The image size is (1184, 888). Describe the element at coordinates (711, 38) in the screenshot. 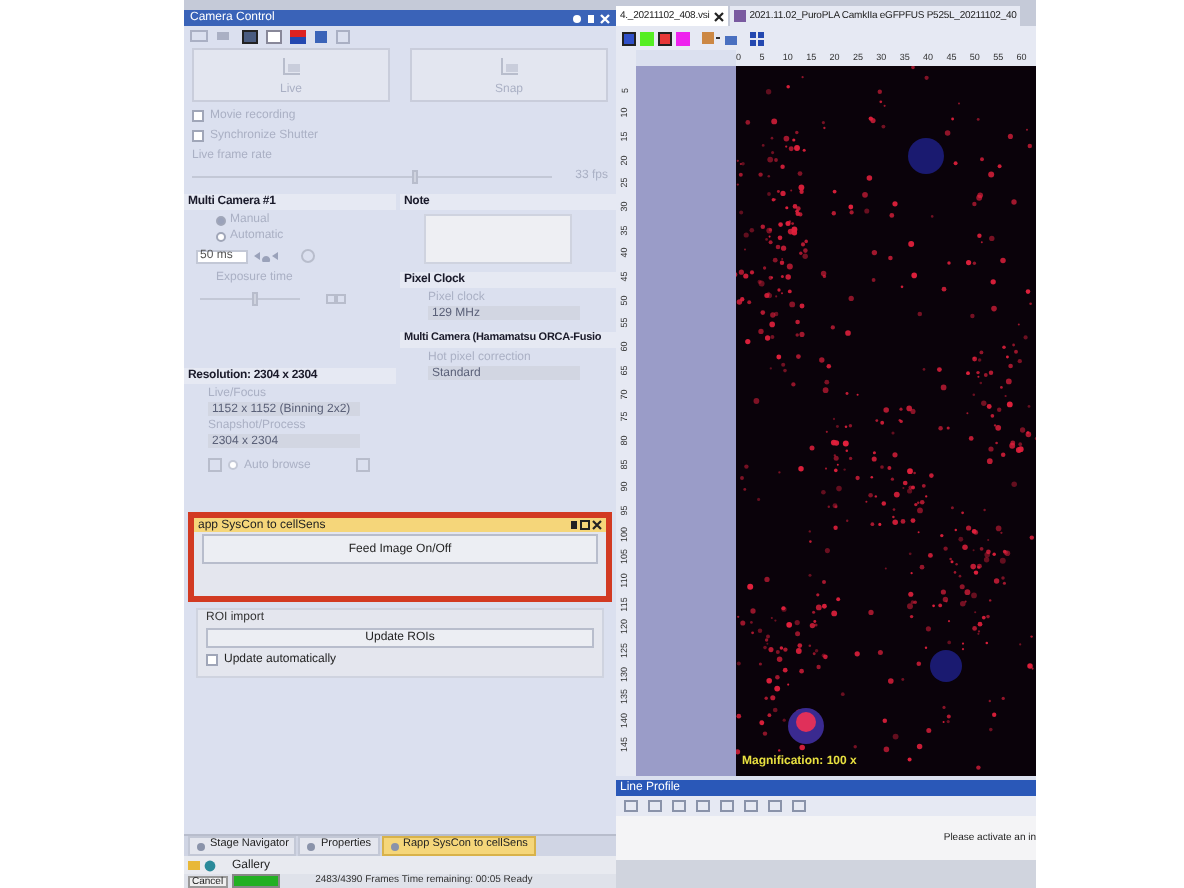

I see `palette-icon` at that location.